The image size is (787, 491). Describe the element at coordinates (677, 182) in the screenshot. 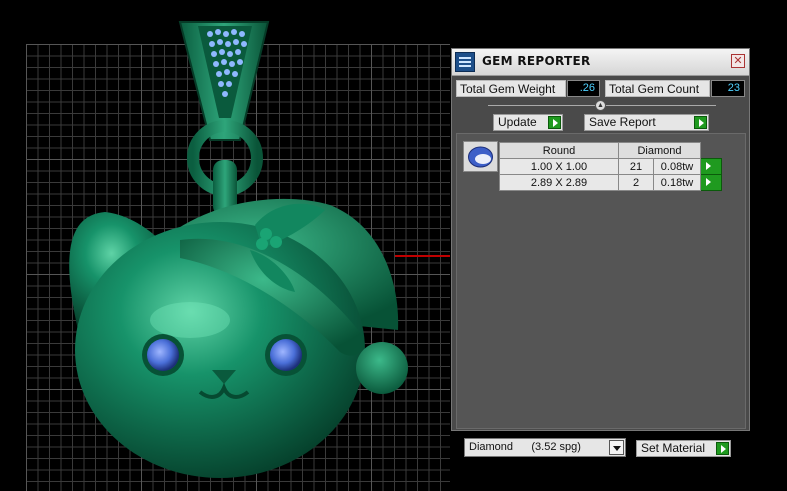

I see `gem-weight-cell: 0.18tw` at that location.